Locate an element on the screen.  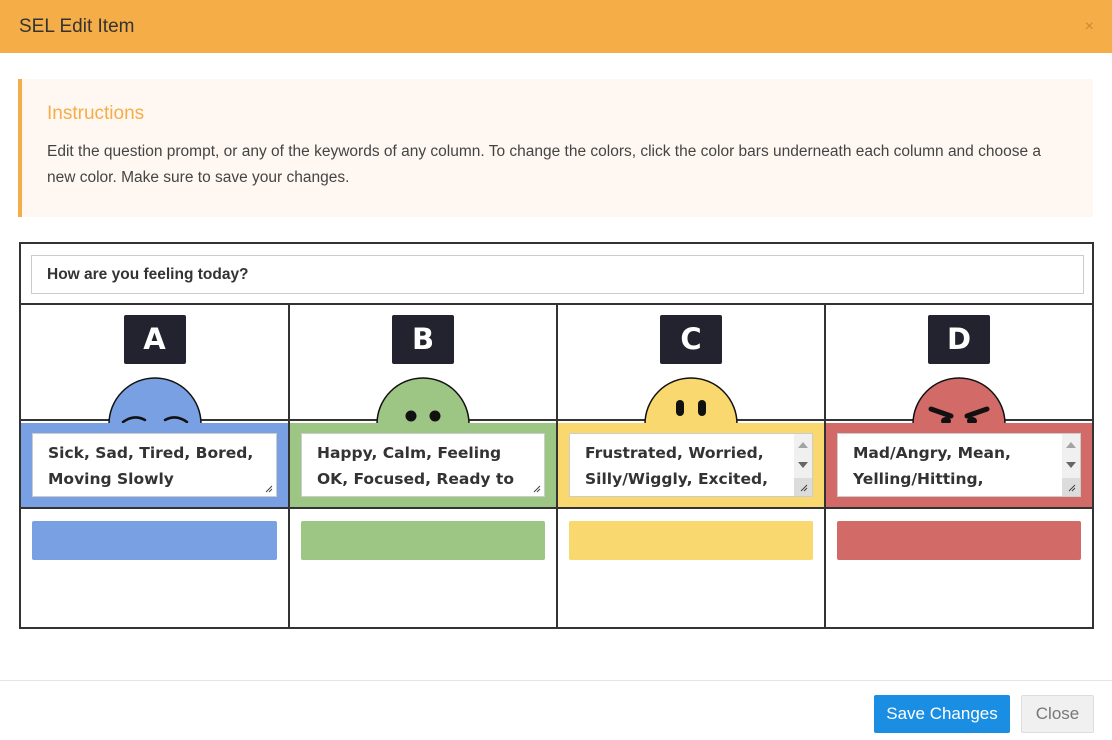
instructions-title: Instructions is located at coordinates (96, 113).